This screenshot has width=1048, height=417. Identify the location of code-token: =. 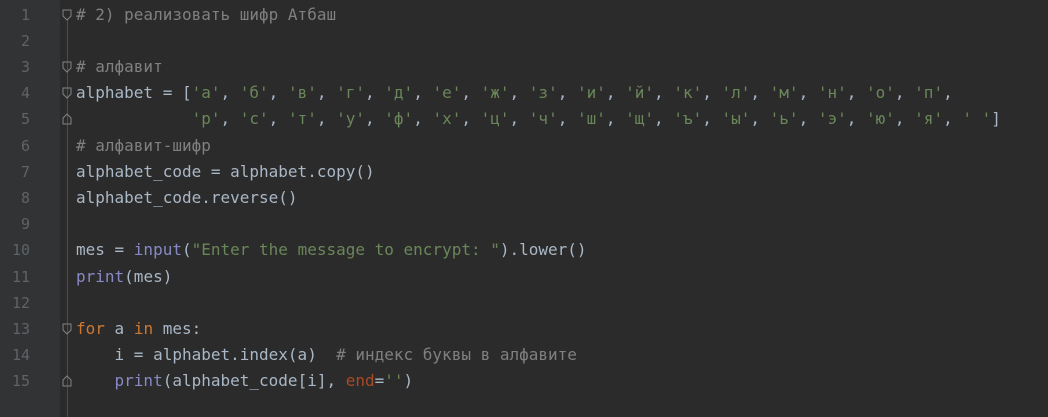
(379, 381).